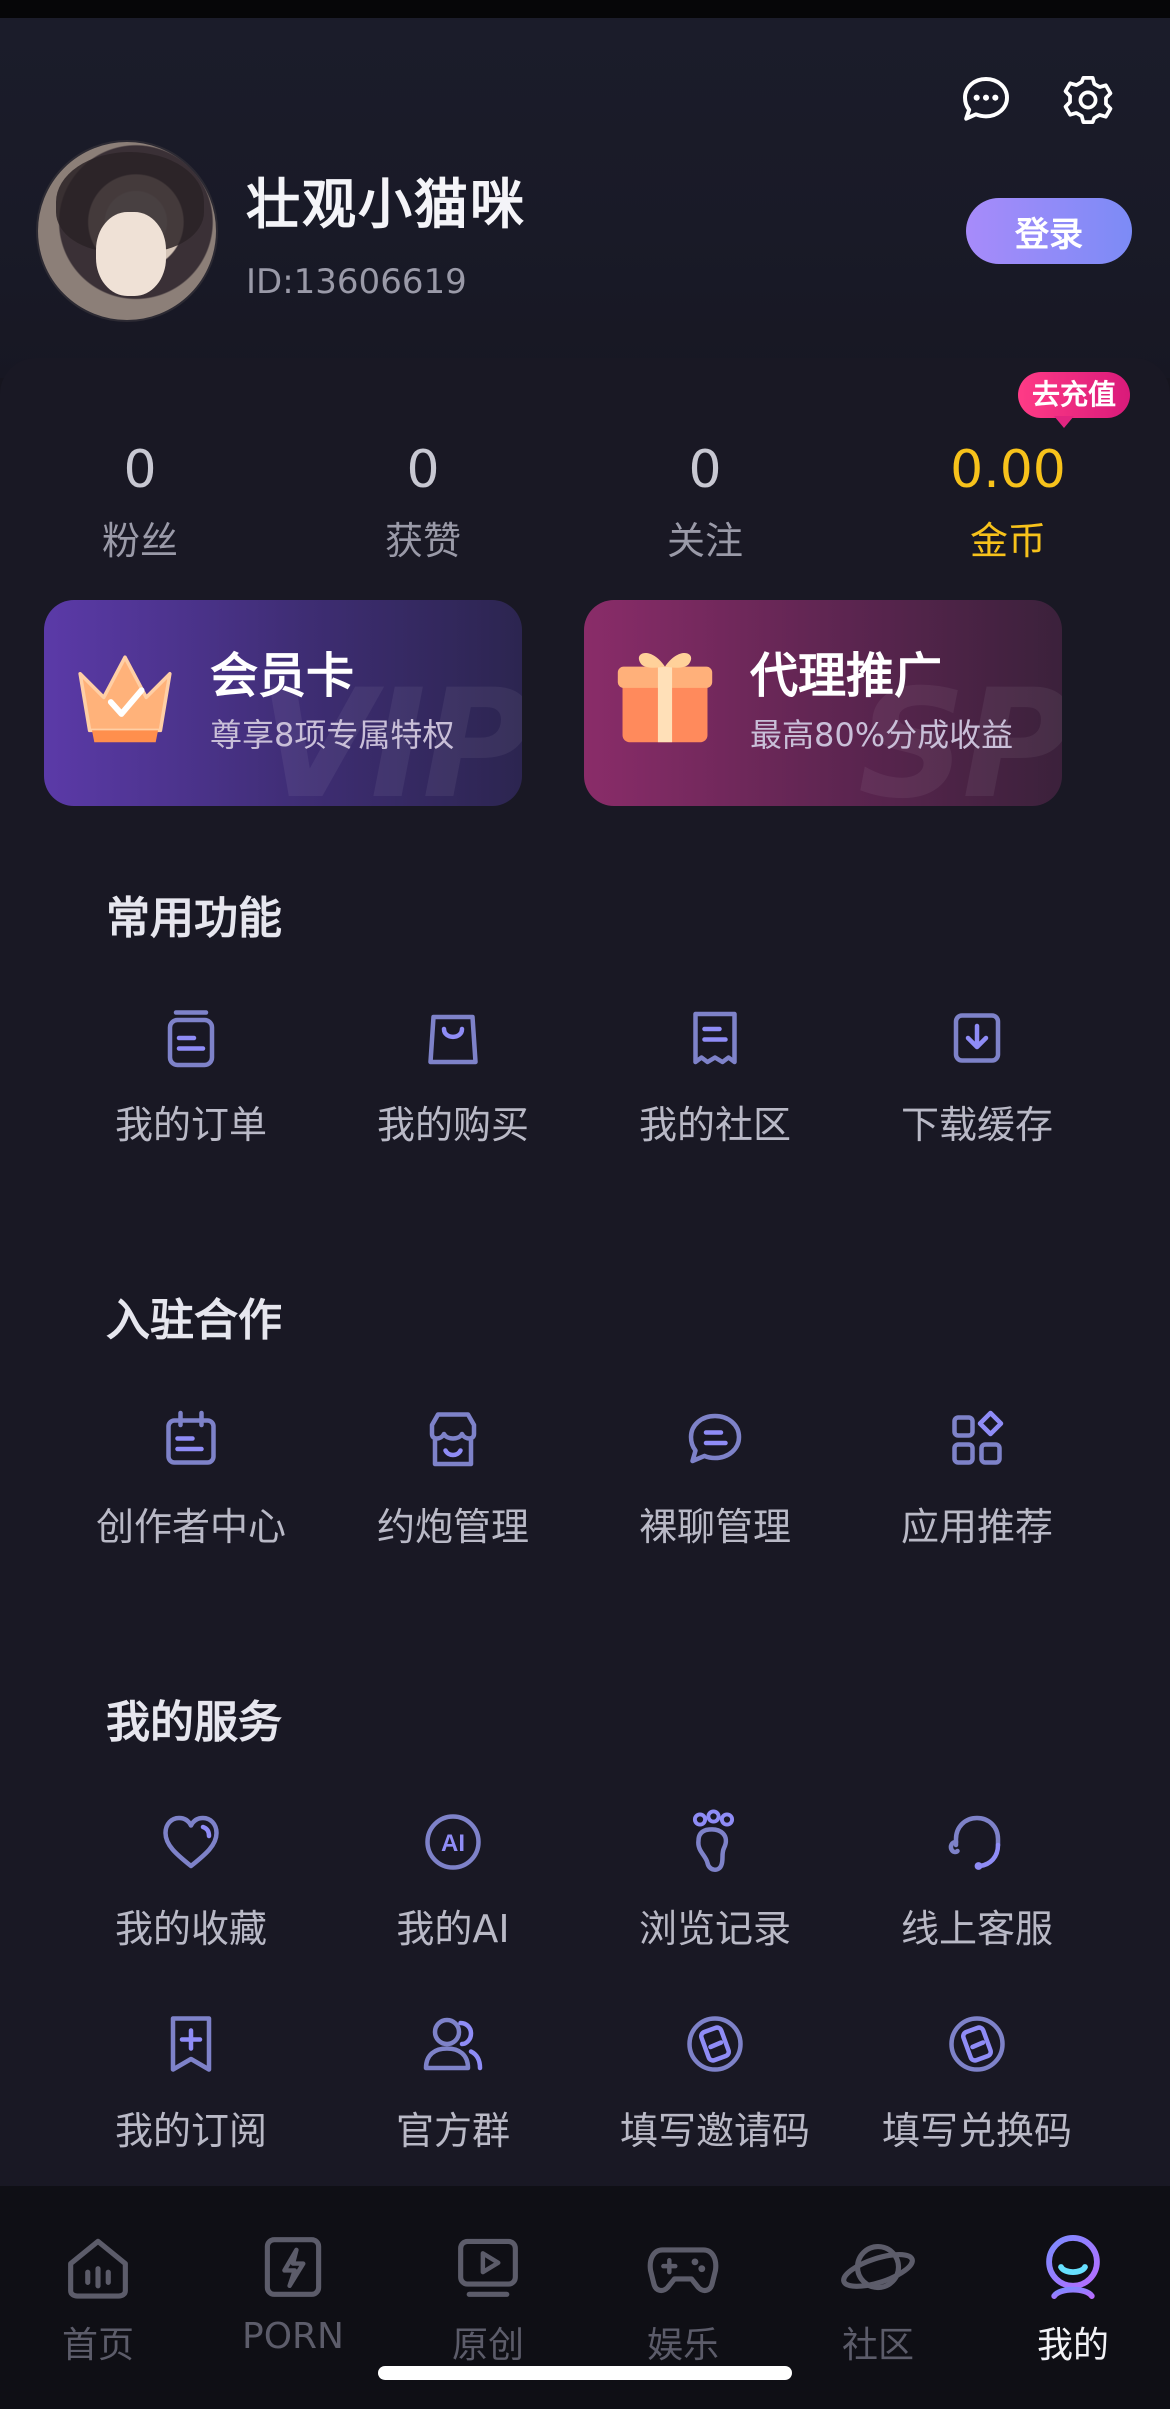  Describe the element at coordinates (191, 1477) in the screenshot. I see `menu-item-creator-center: 创作者中心` at that location.